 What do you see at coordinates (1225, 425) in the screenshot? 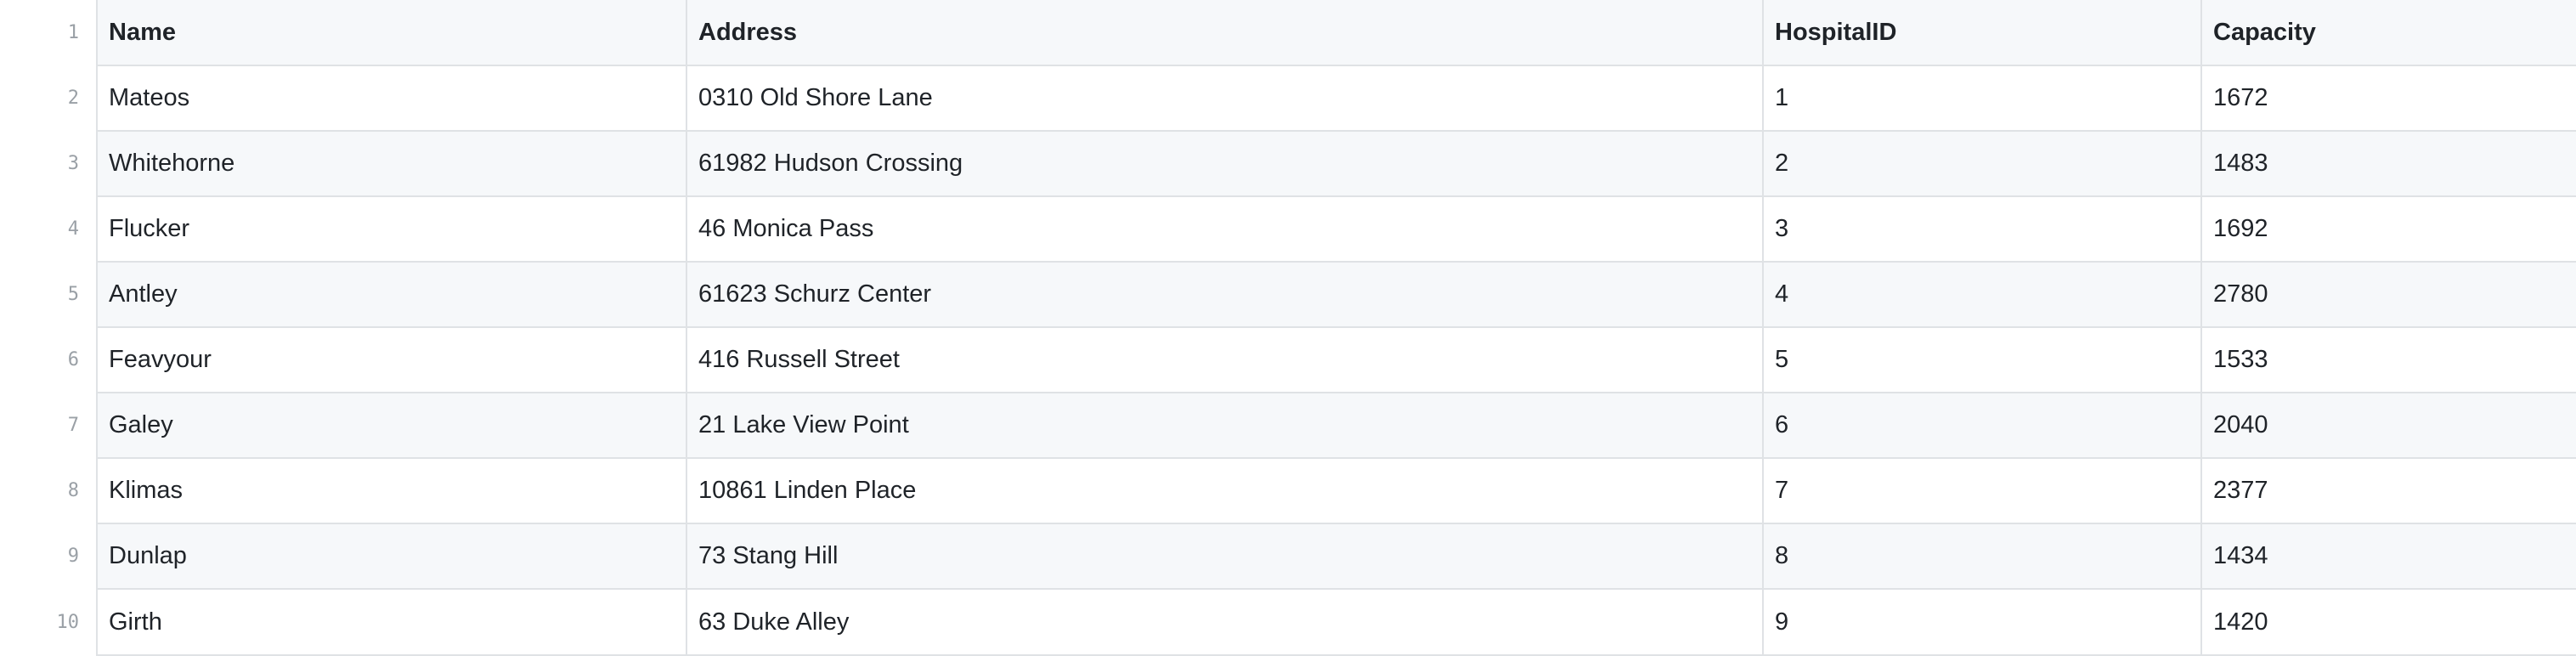
I see `cell-address: 21 Lake View Point` at bounding box center [1225, 425].